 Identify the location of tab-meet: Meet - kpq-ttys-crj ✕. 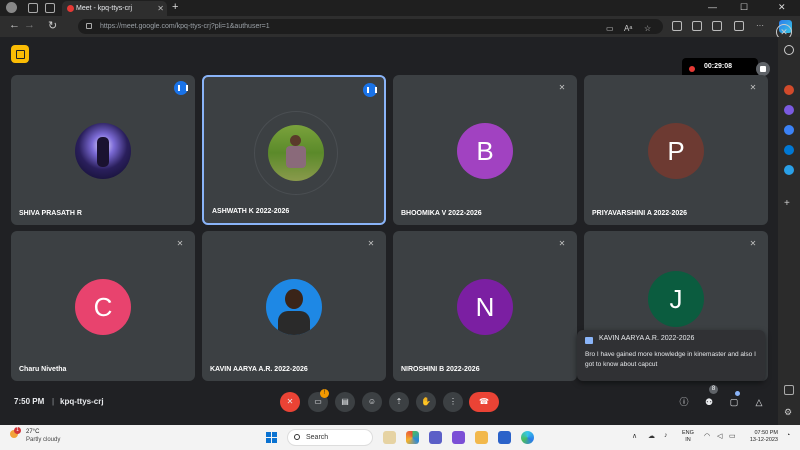
(114, 8).